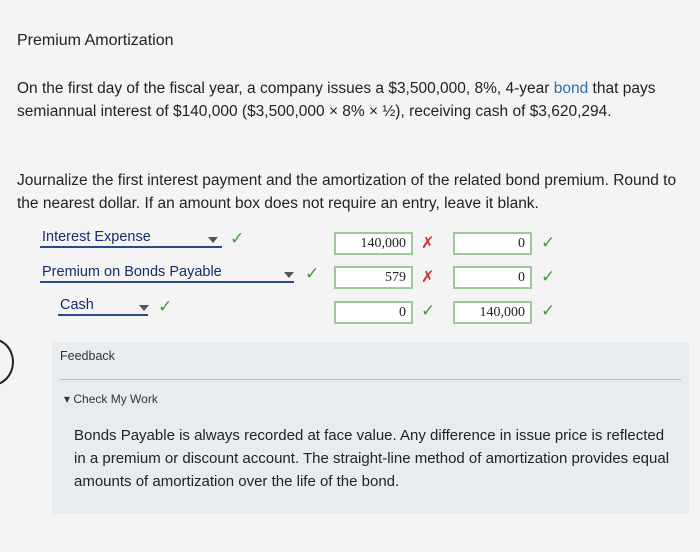 The height and width of the screenshot is (552, 700). Describe the element at coordinates (77, 305) in the screenshot. I see `account-label: Cash` at that location.